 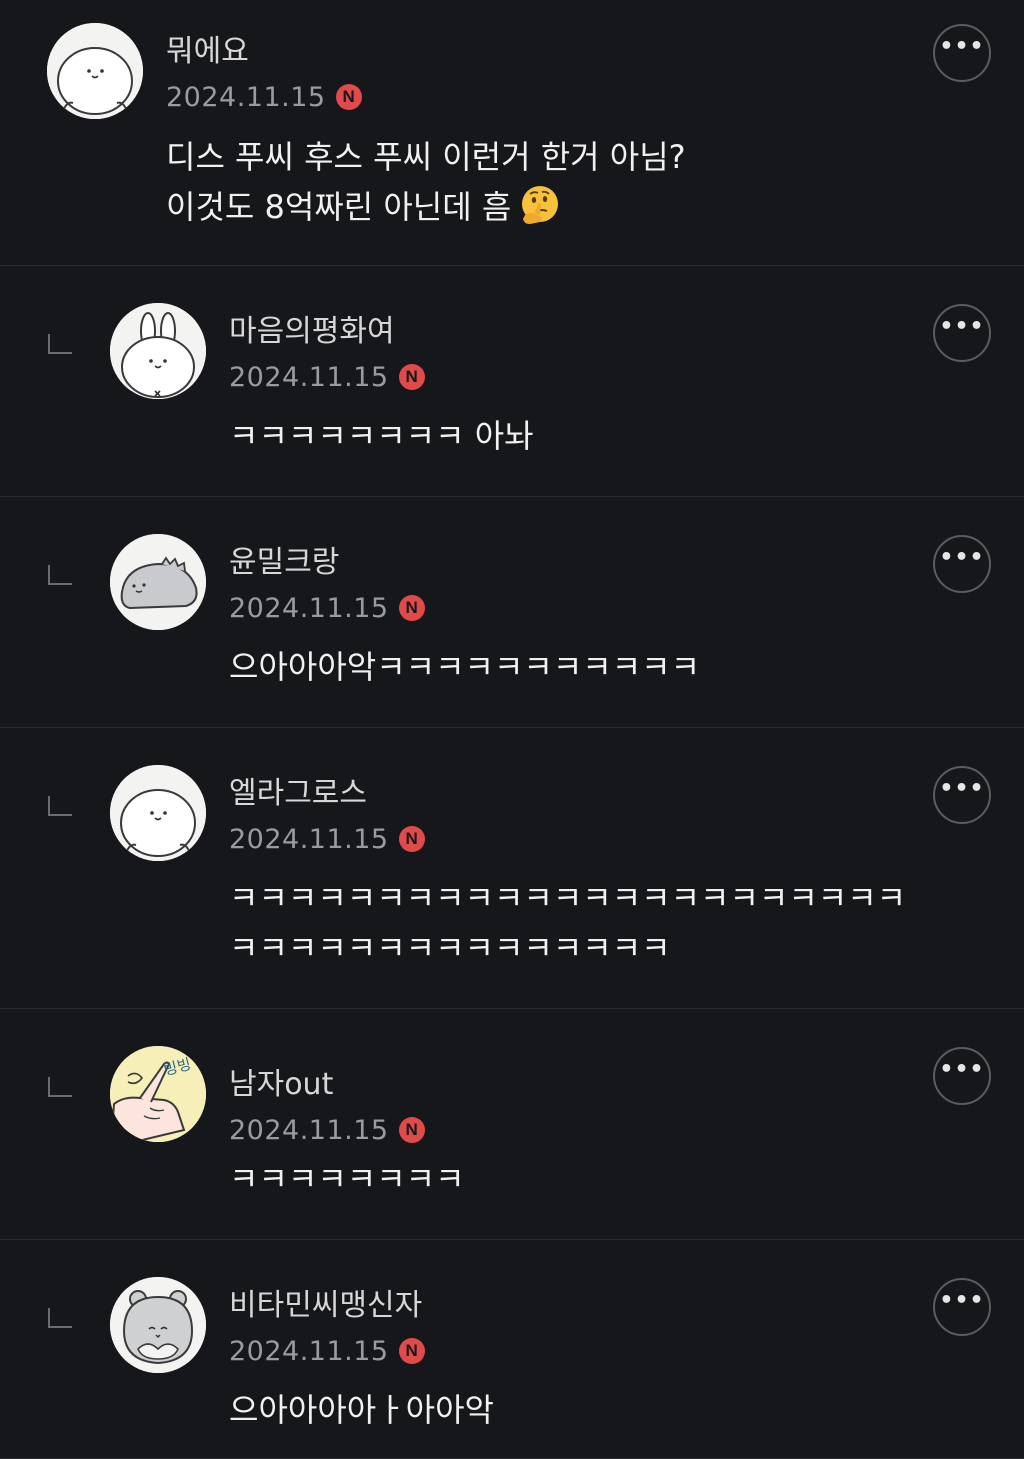 What do you see at coordinates (312, 332) in the screenshot?
I see `comment-nickname: 마음의평화여` at bounding box center [312, 332].